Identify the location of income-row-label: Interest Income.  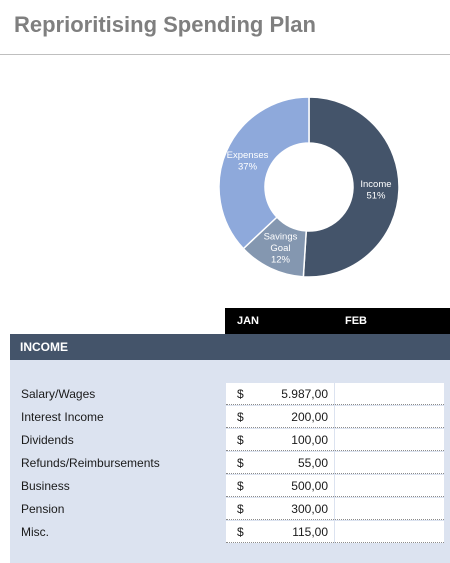
(62, 417).